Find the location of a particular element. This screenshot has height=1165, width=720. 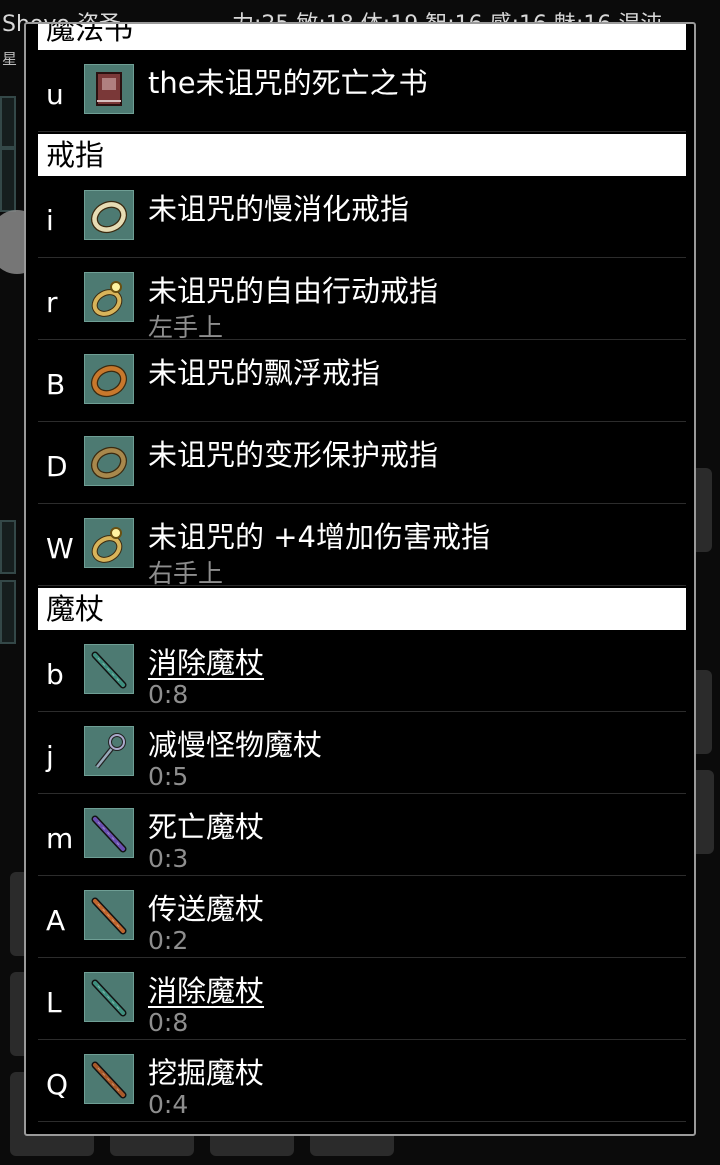

inventory-item: j 减慢怪物魔杖 0:5 is located at coordinates (360, 753).